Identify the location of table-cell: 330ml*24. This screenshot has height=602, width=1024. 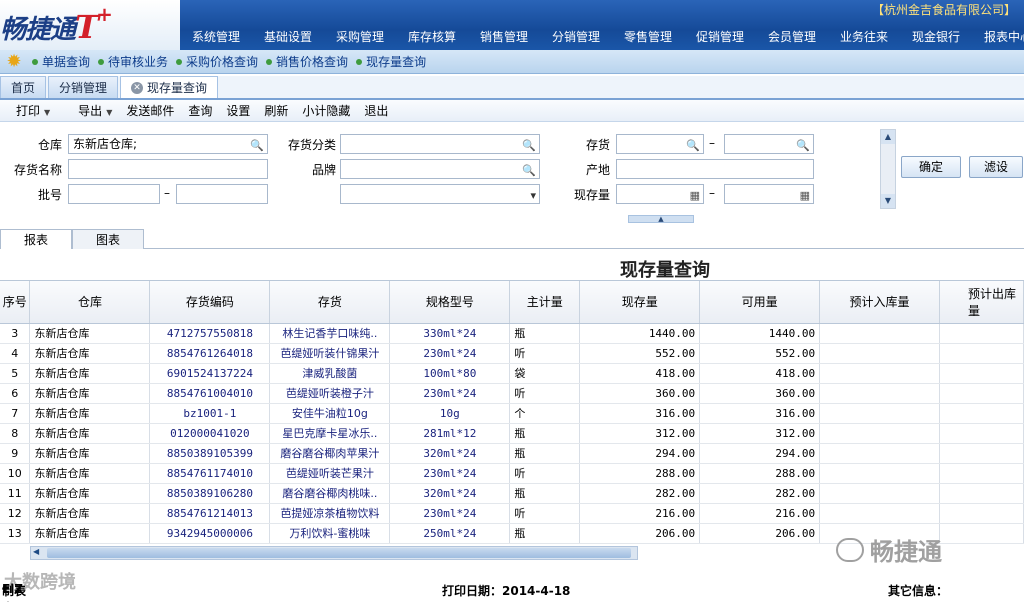
(450, 333).